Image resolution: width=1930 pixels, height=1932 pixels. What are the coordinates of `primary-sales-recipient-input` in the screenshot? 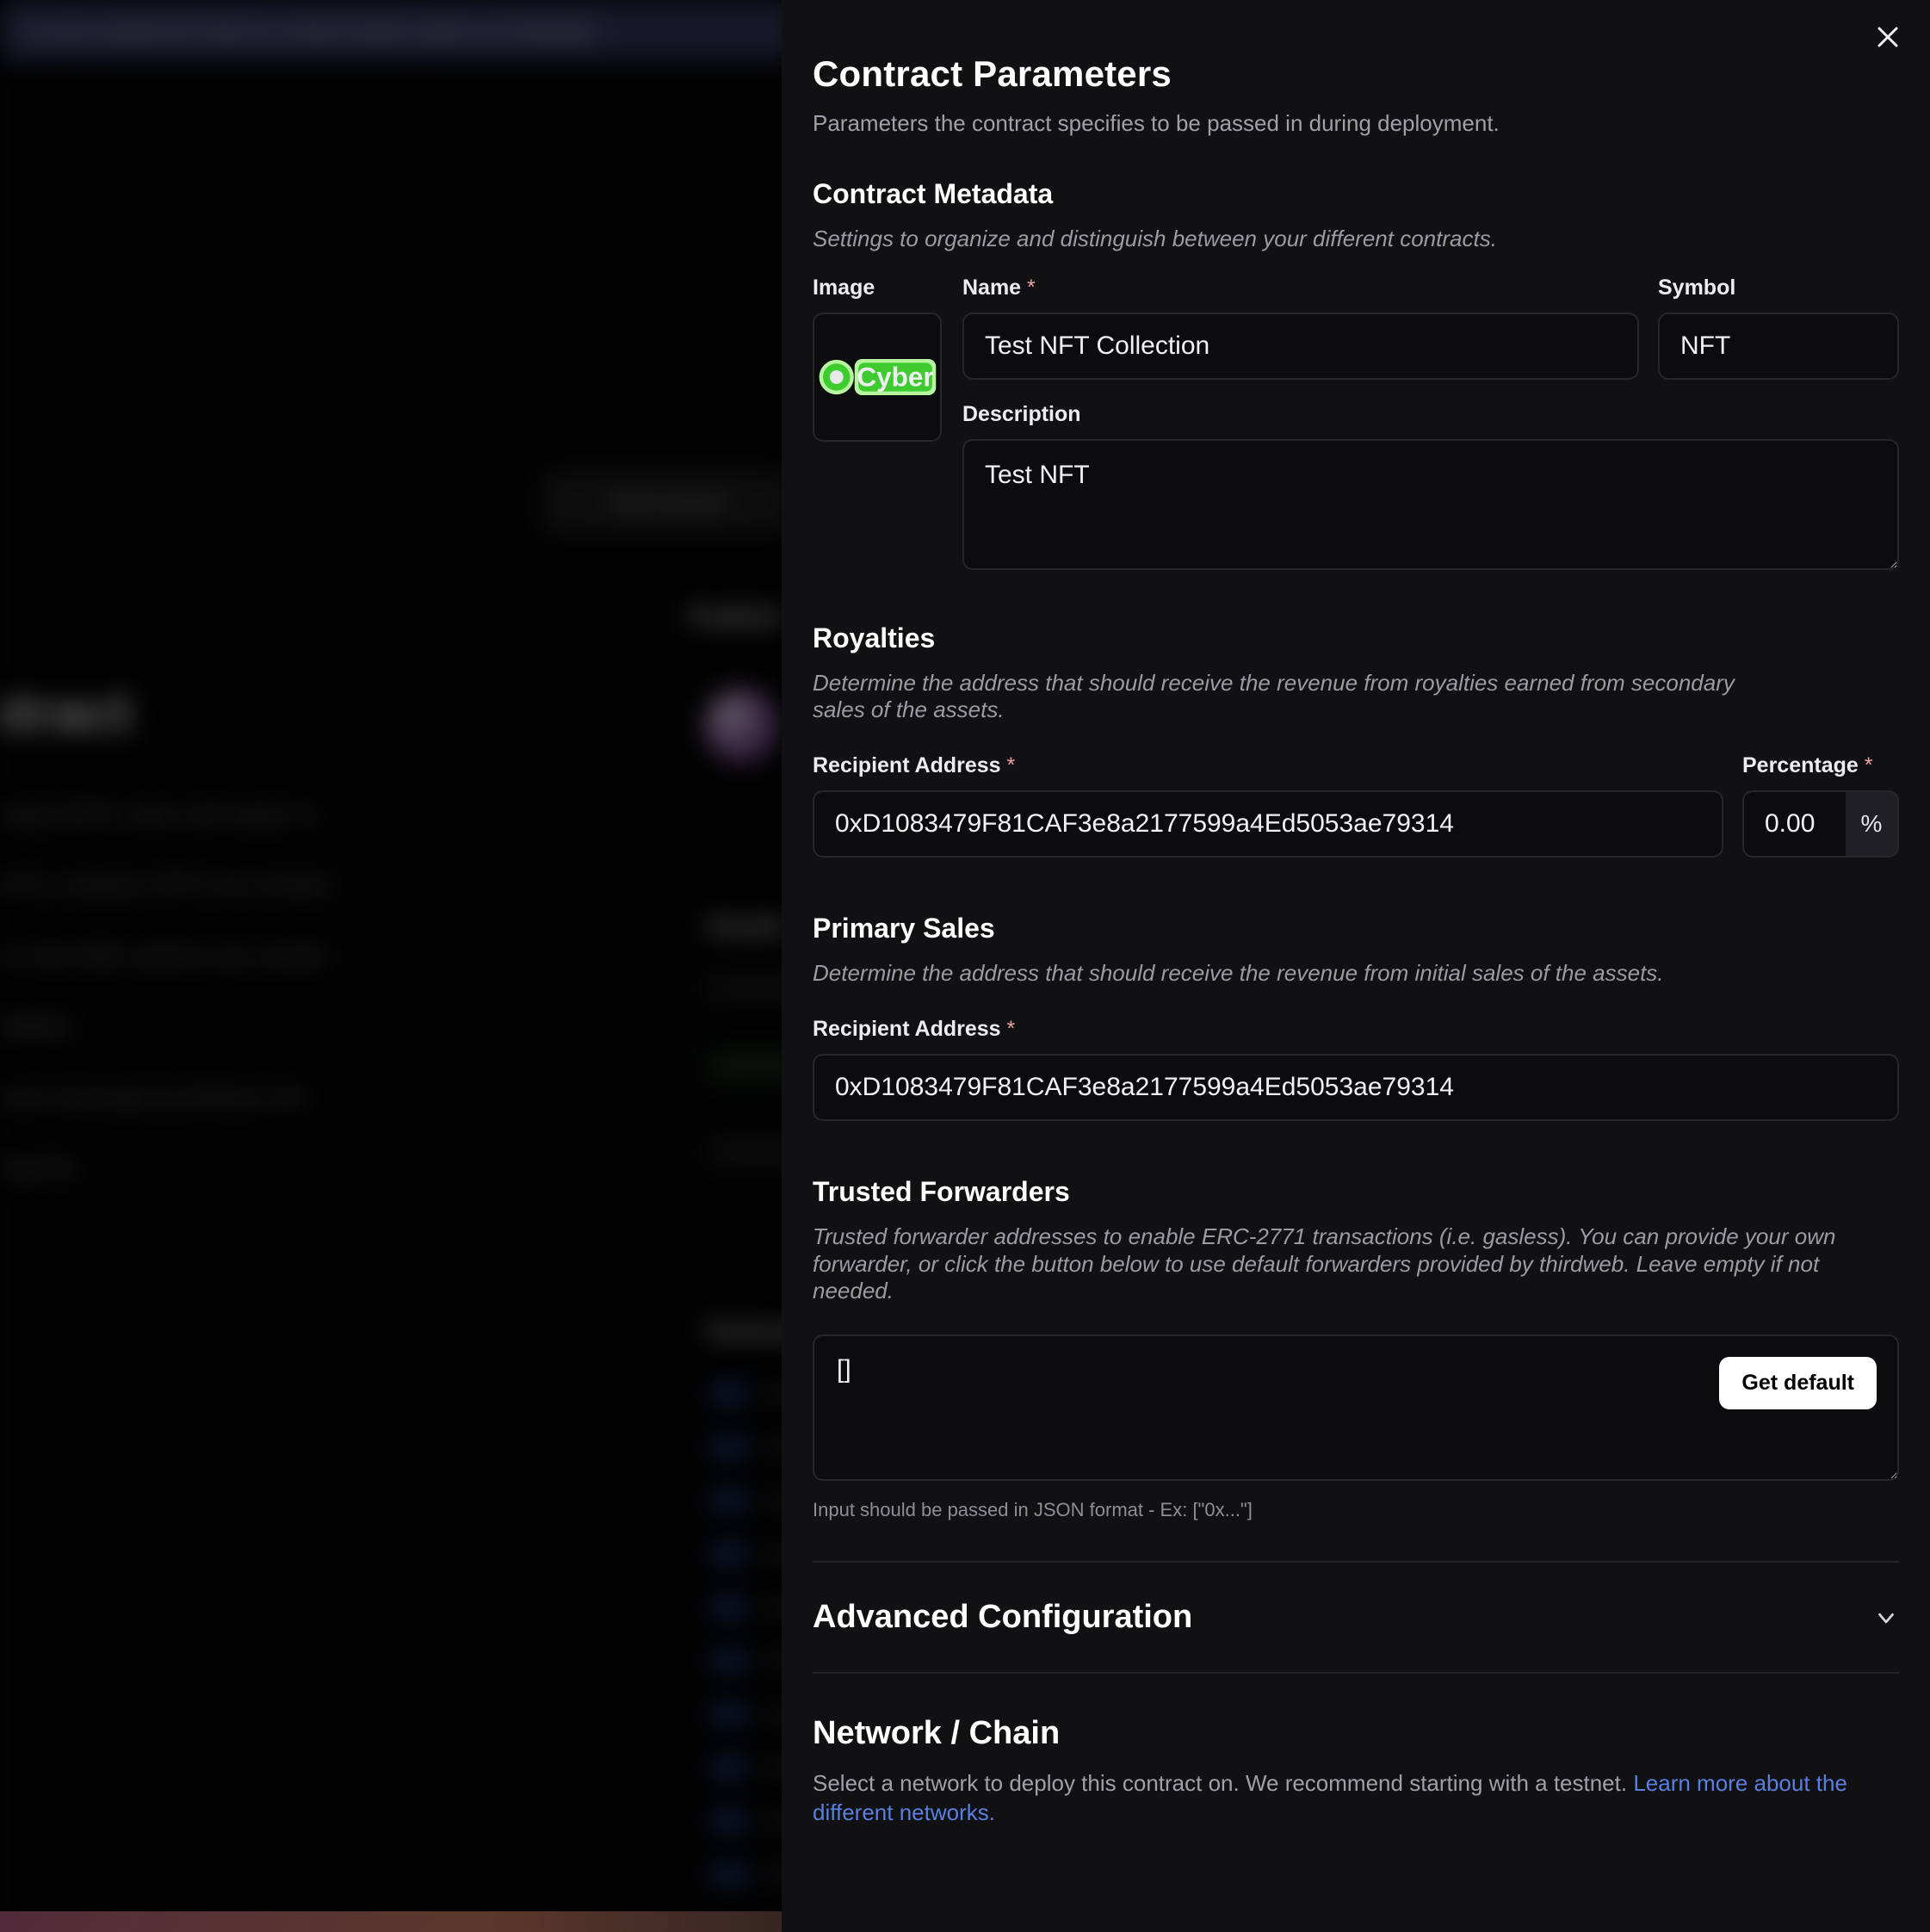 It's located at (1356, 1087).